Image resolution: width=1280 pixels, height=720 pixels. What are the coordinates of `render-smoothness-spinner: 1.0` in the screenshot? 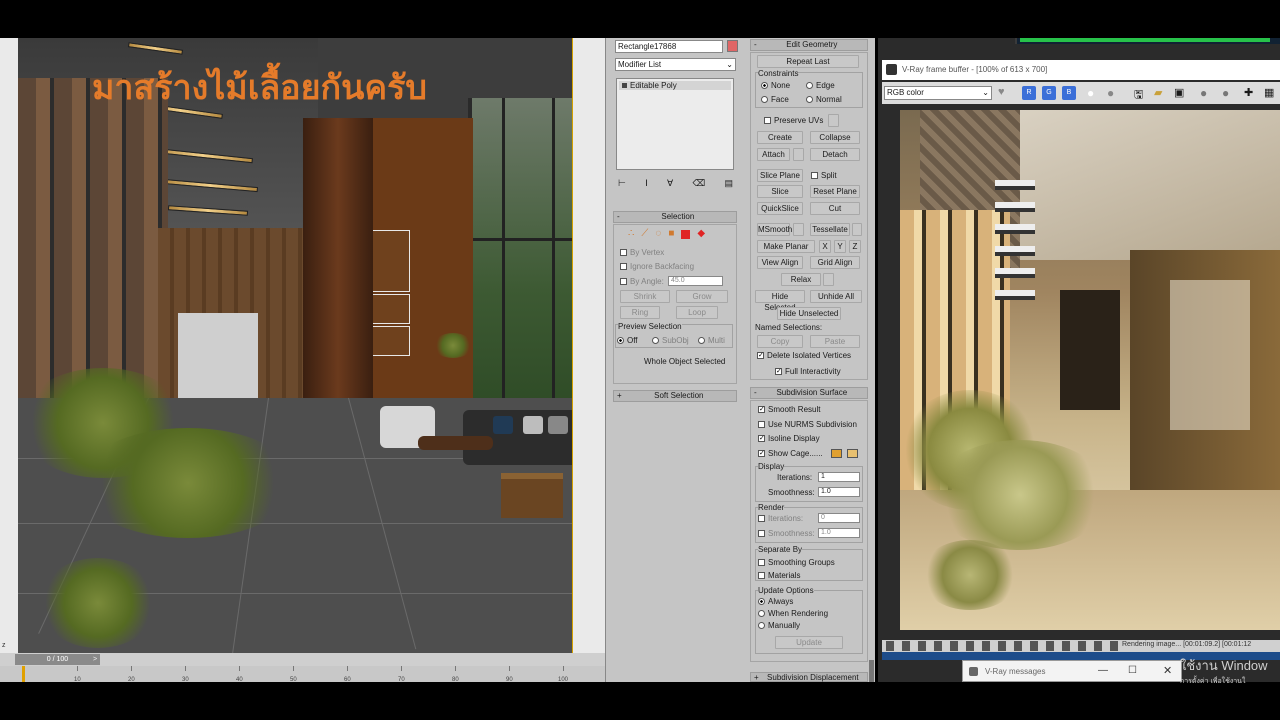 It's located at (839, 533).